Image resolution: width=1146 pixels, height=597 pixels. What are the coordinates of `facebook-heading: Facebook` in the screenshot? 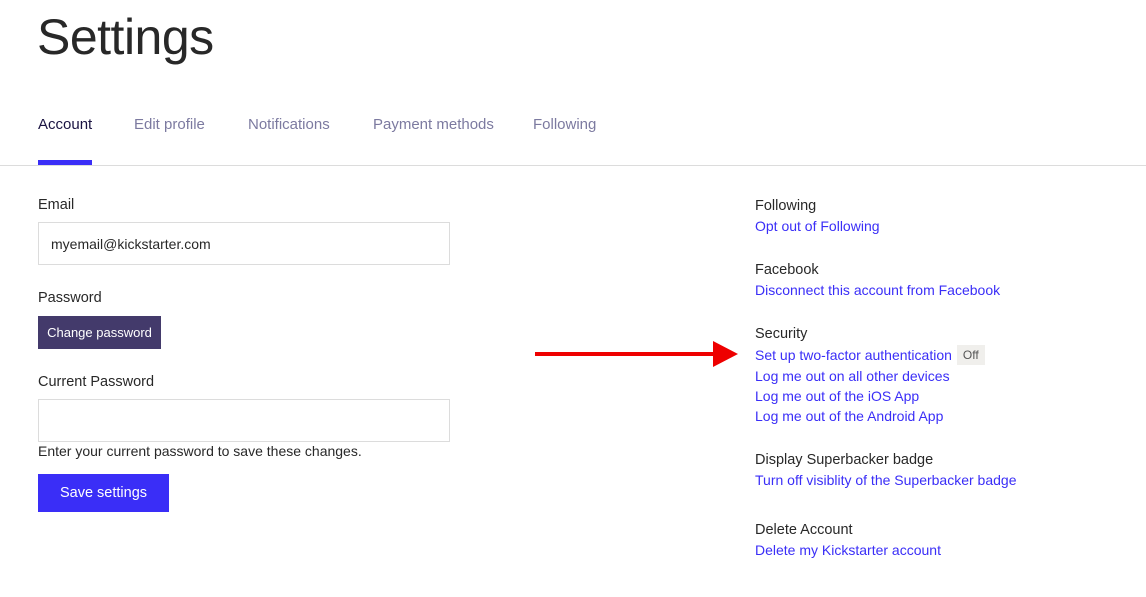 It's located at (787, 270).